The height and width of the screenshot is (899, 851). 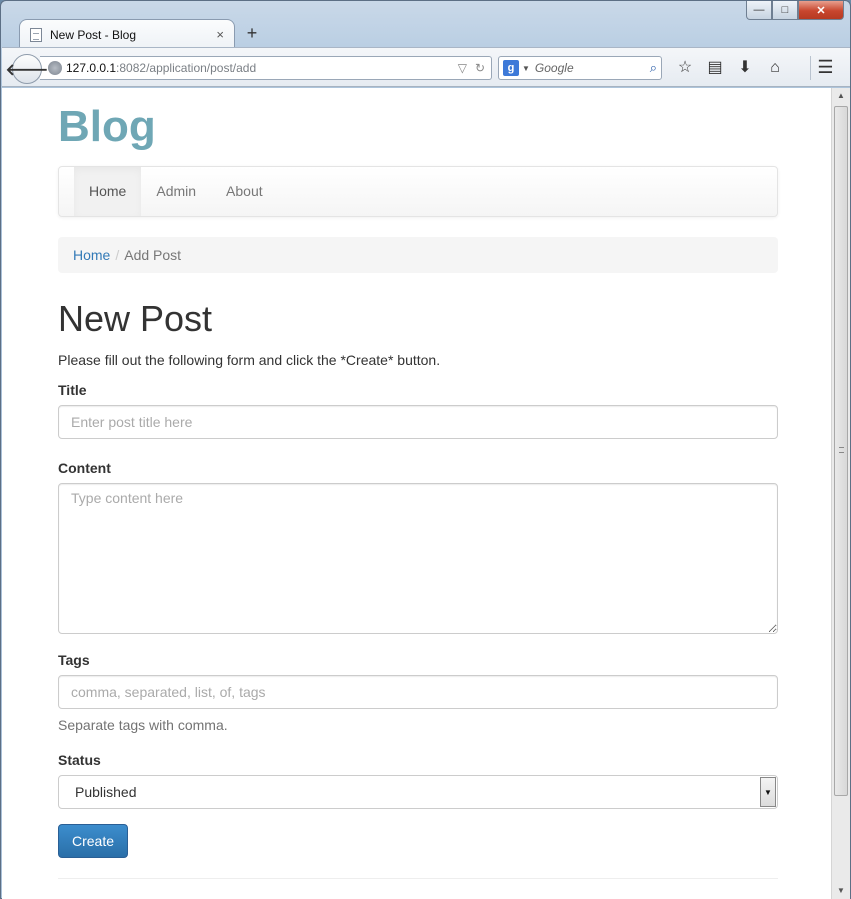 What do you see at coordinates (108, 191) in the screenshot?
I see `nav-item-home: Home` at bounding box center [108, 191].